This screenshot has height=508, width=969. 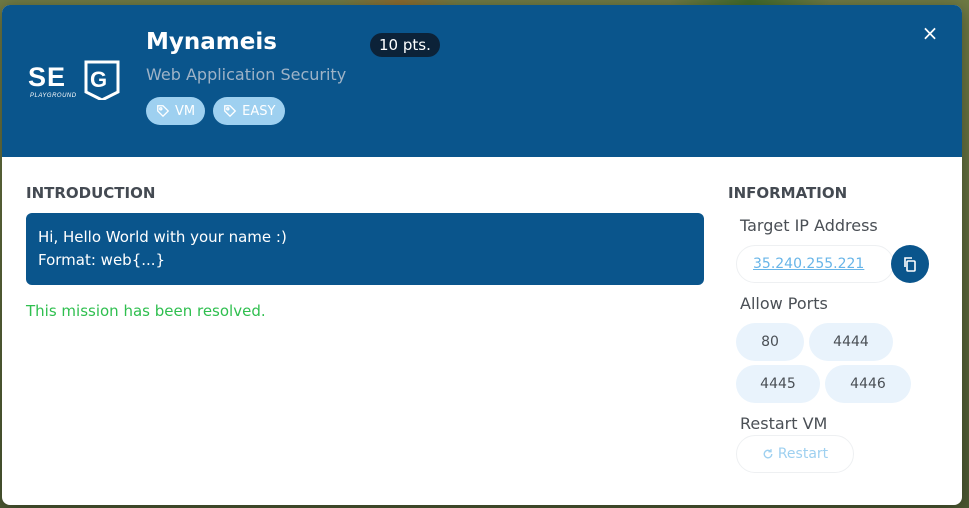 What do you see at coordinates (246, 74) in the screenshot?
I see `challenge-category: Web Application Security` at bounding box center [246, 74].